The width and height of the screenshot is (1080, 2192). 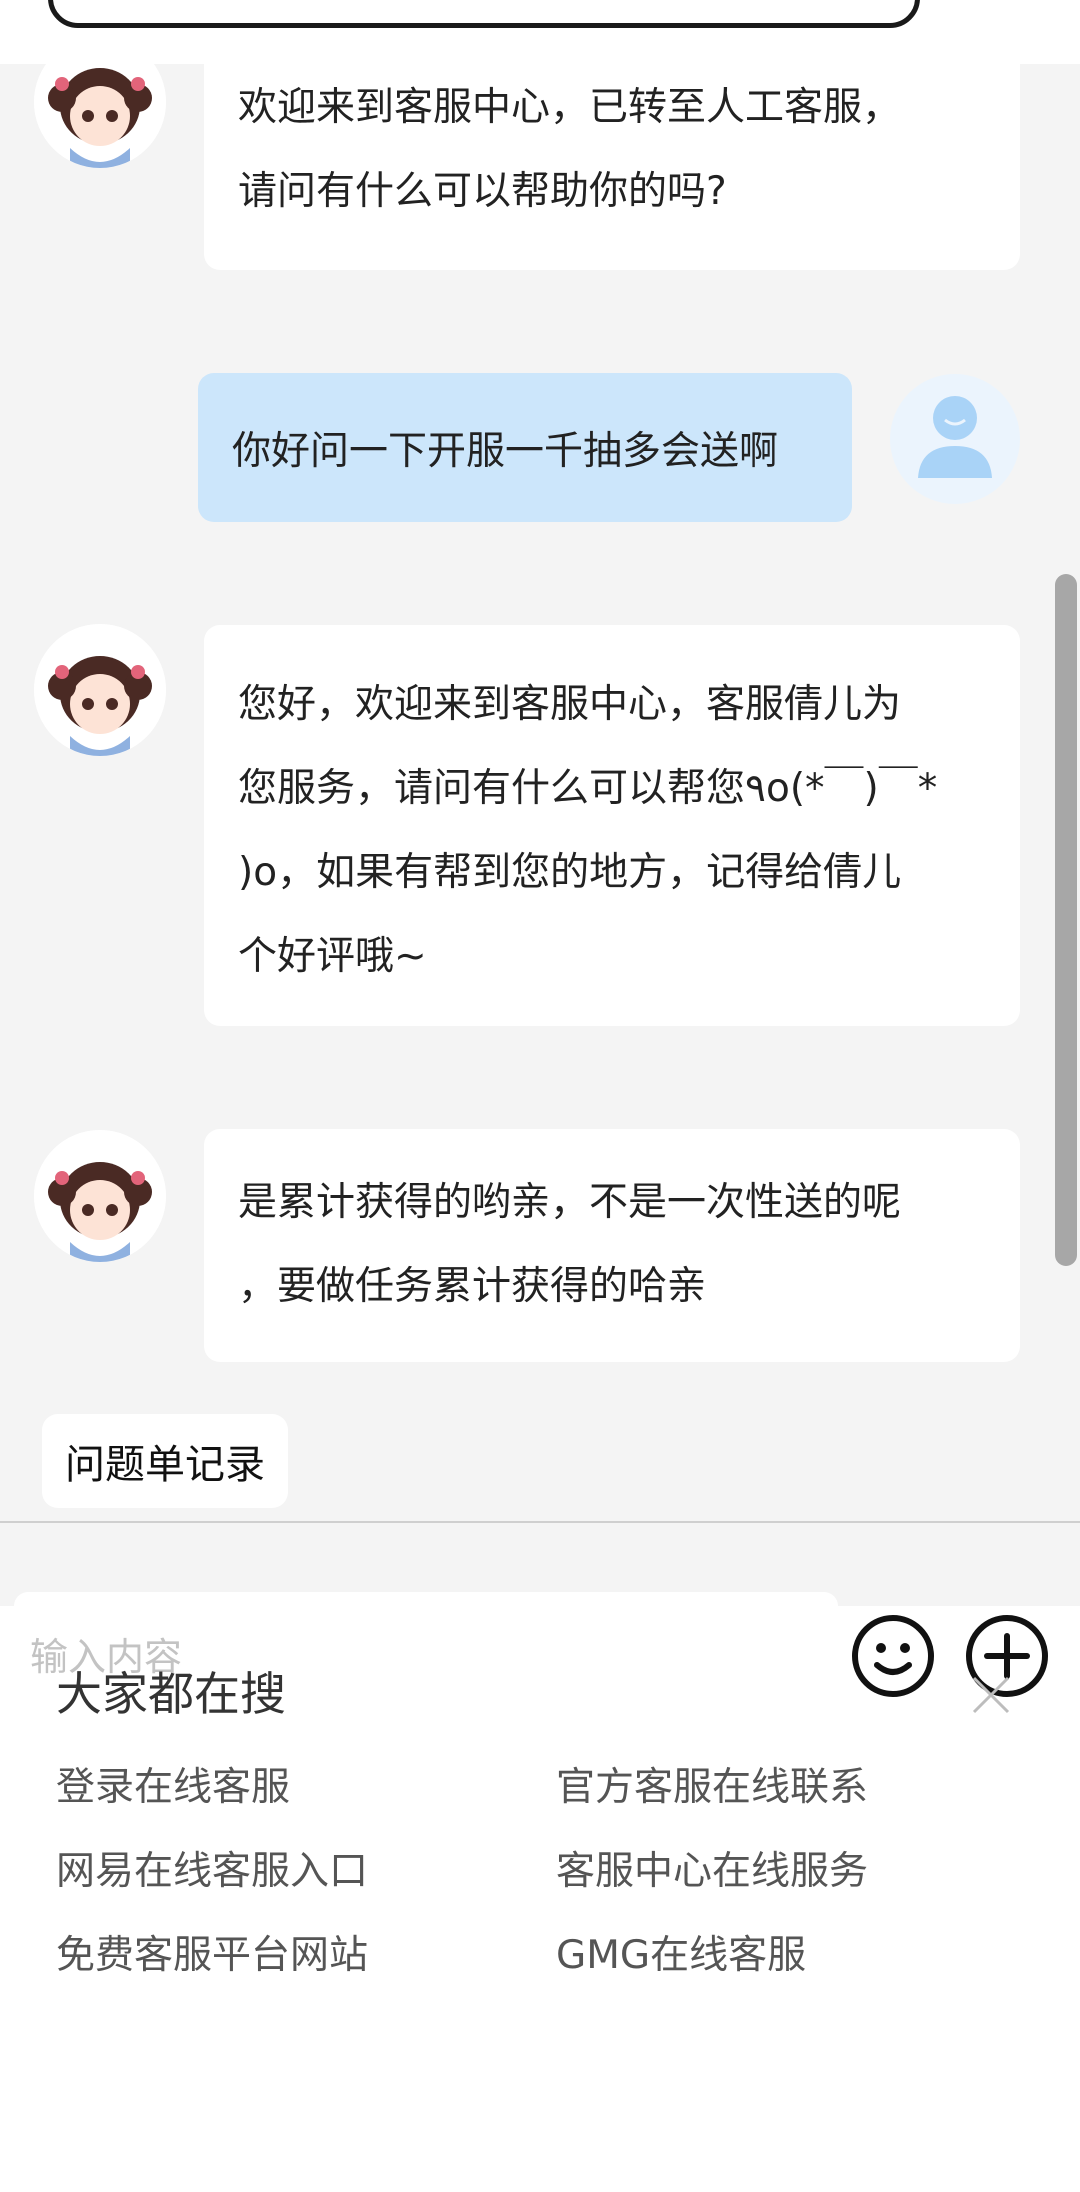 What do you see at coordinates (173, 1784) in the screenshot?
I see `suggestion-link: 登录在线客服` at bounding box center [173, 1784].